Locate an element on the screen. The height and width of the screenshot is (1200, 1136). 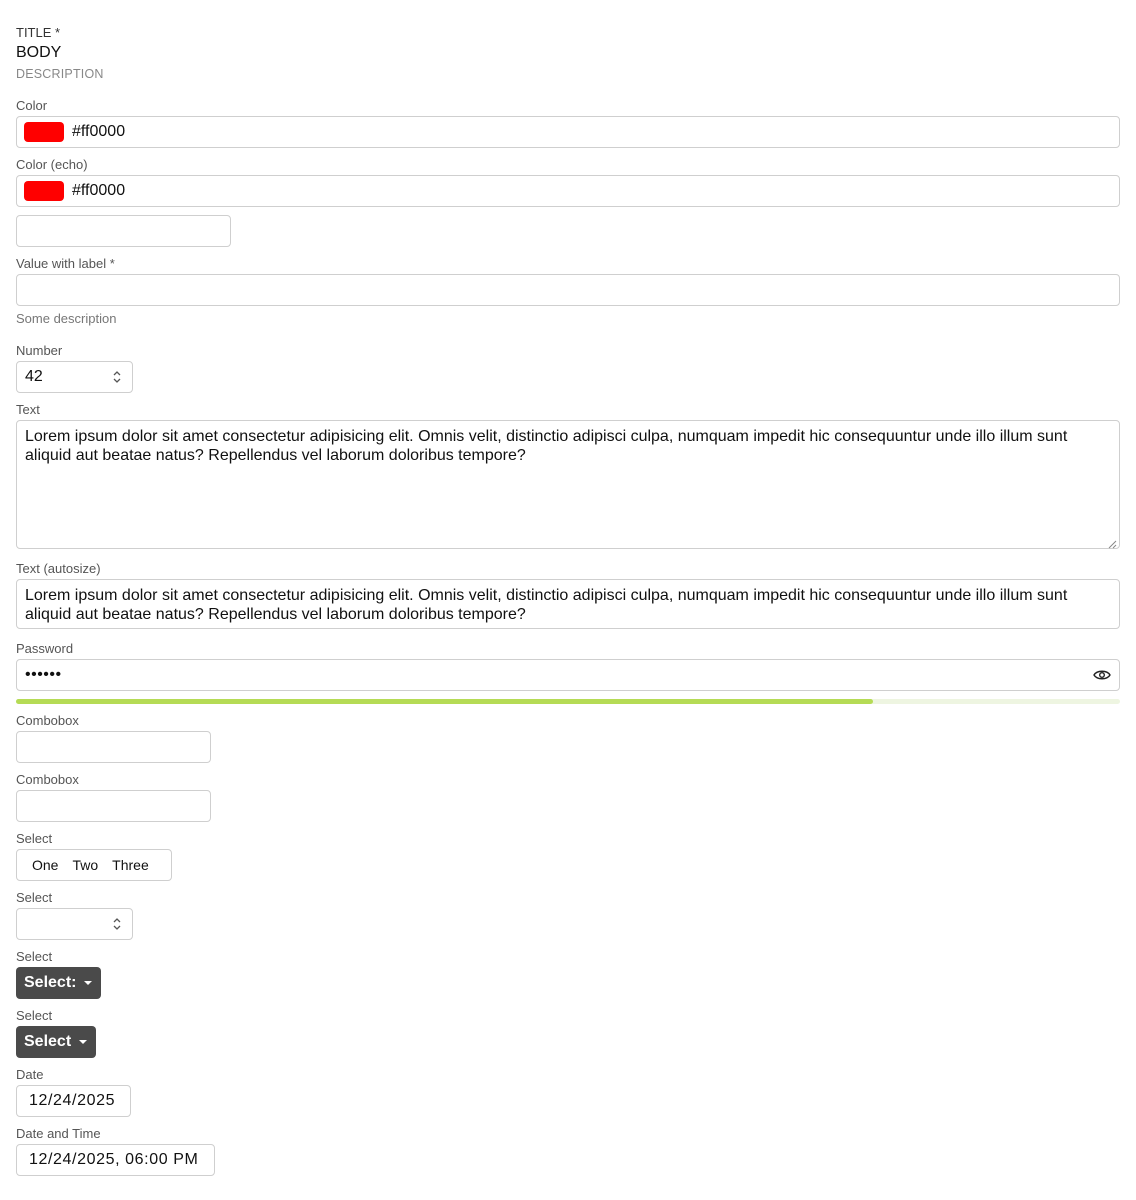
select-dropdown-2-text: Select is located at coordinates (48, 1041).